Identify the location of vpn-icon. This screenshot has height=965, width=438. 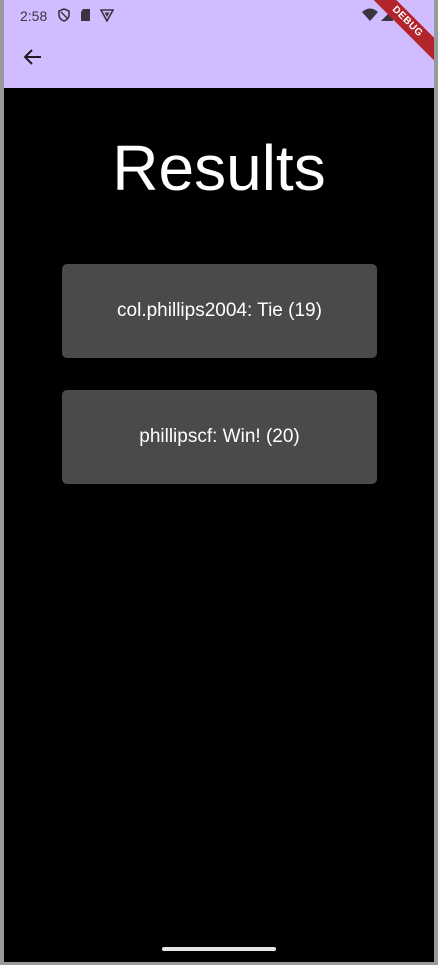
(107, 15).